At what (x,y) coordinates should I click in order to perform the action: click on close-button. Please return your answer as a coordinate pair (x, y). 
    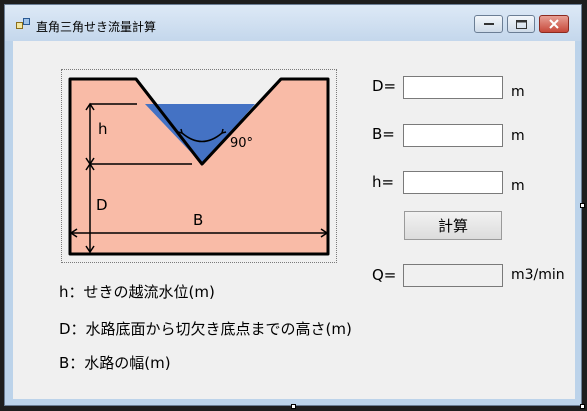
    Looking at the image, I should click on (554, 24).